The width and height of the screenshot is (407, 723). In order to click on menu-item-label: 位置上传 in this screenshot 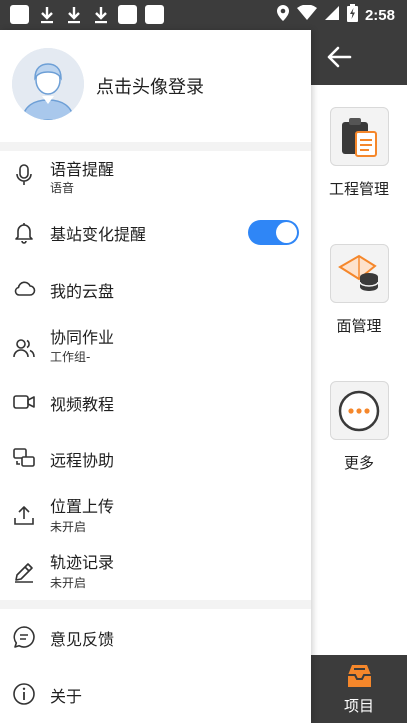, I will do `click(82, 506)`.